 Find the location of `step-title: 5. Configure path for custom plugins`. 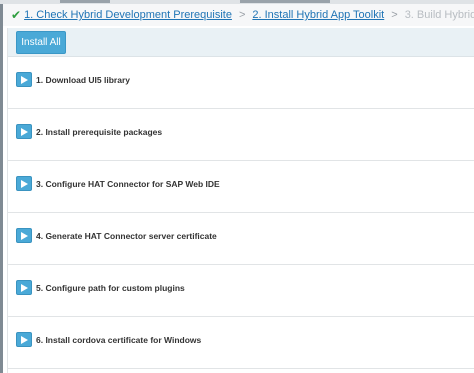

step-title: 5. Configure path for custom plugins is located at coordinates (110, 287).